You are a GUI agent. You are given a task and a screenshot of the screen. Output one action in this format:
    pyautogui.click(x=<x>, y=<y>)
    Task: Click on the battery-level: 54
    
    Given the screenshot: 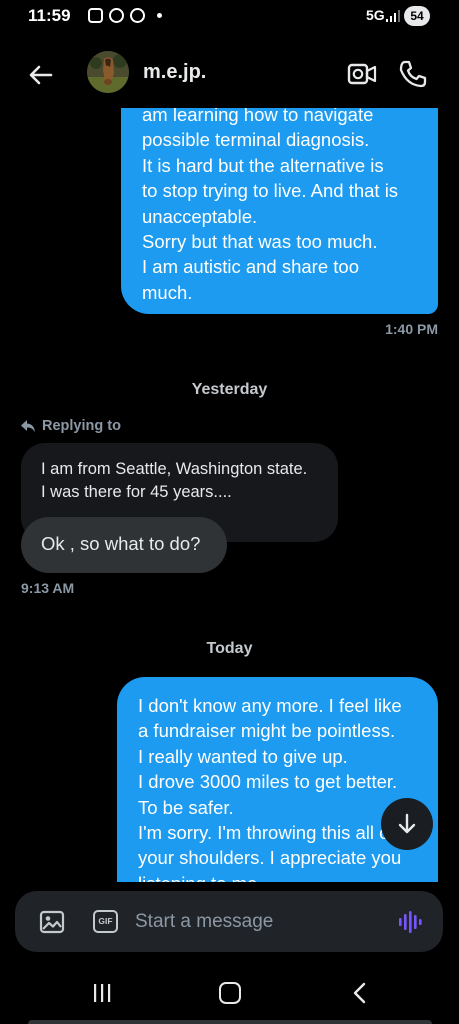 What is the action you would take?
    pyautogui.click(x=417, y=16)
    